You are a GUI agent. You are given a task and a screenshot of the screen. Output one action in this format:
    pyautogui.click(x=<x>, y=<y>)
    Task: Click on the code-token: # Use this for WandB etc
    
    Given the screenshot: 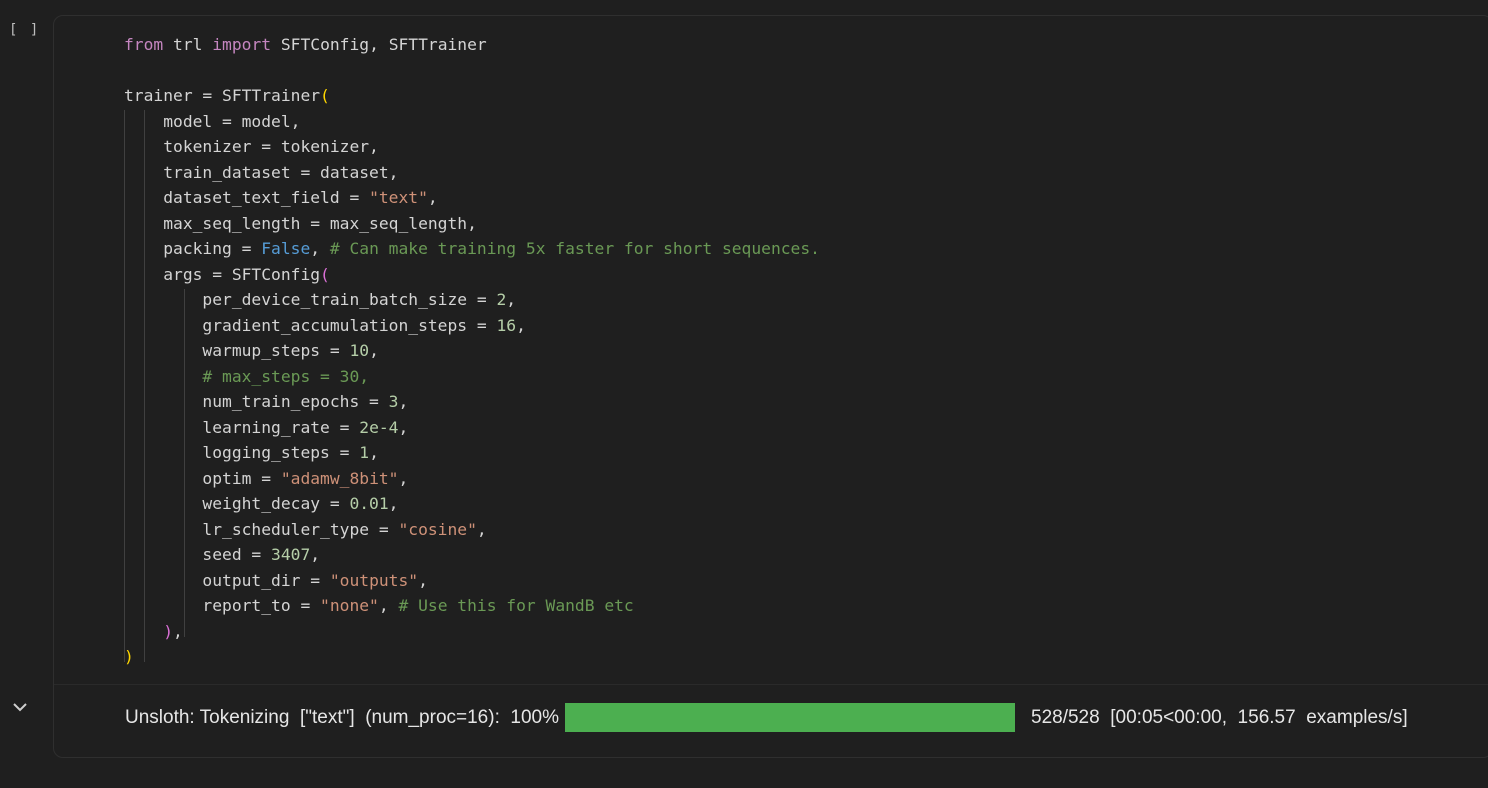 What is the action you would take?
    pyautogui.click(x=516, y=605)
    